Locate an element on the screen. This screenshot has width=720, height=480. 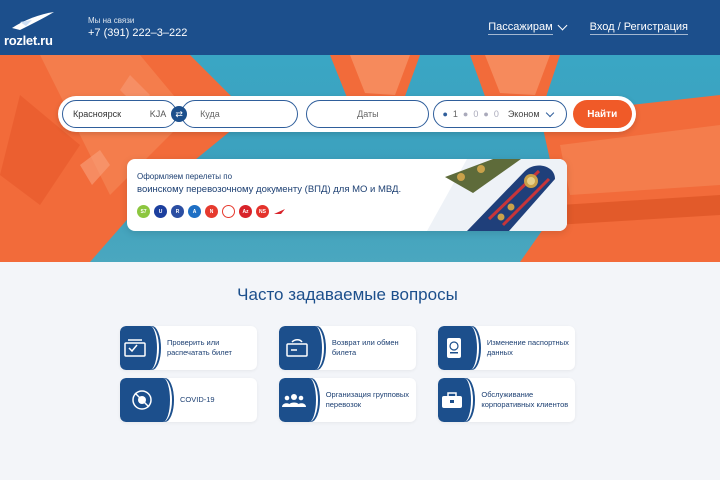
destination-placeholder: Куда is located at coordinates (210, 114).